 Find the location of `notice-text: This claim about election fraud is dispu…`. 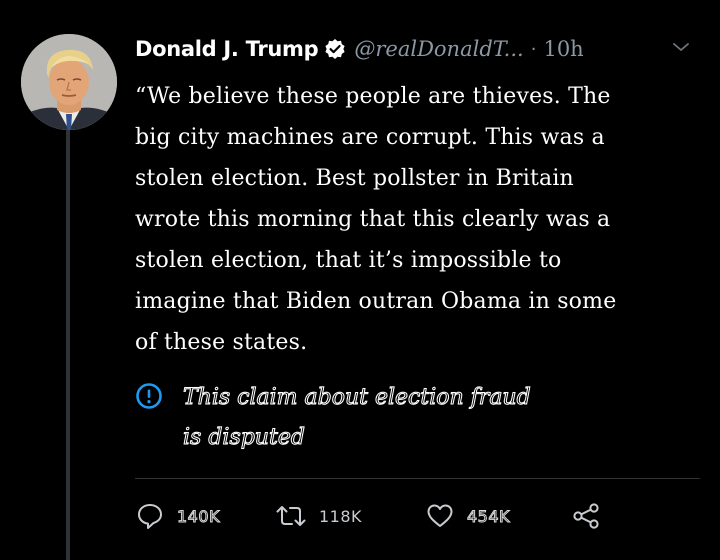

notice-text: This claim about election fraud is dispu… is located at coordinates (403, 418).